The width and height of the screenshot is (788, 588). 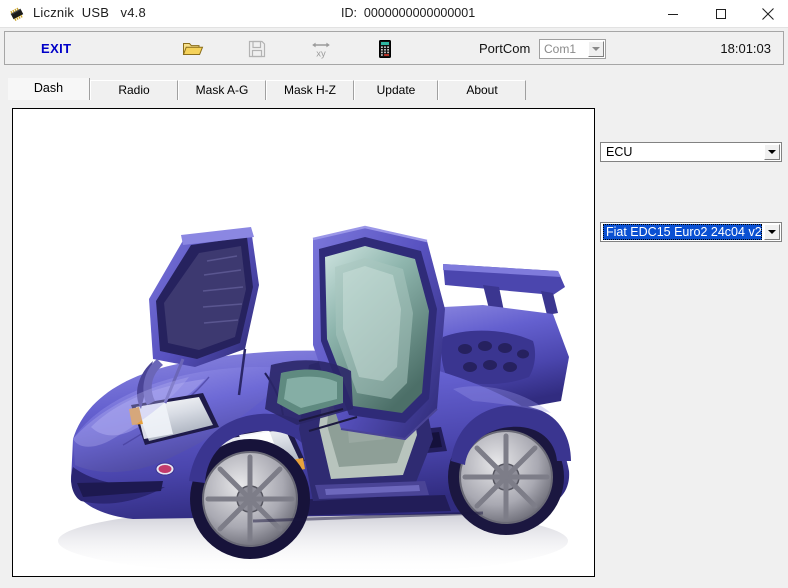 I want to click on device-id-label: ID: 0000000000000001, so click(x=408, y=13).